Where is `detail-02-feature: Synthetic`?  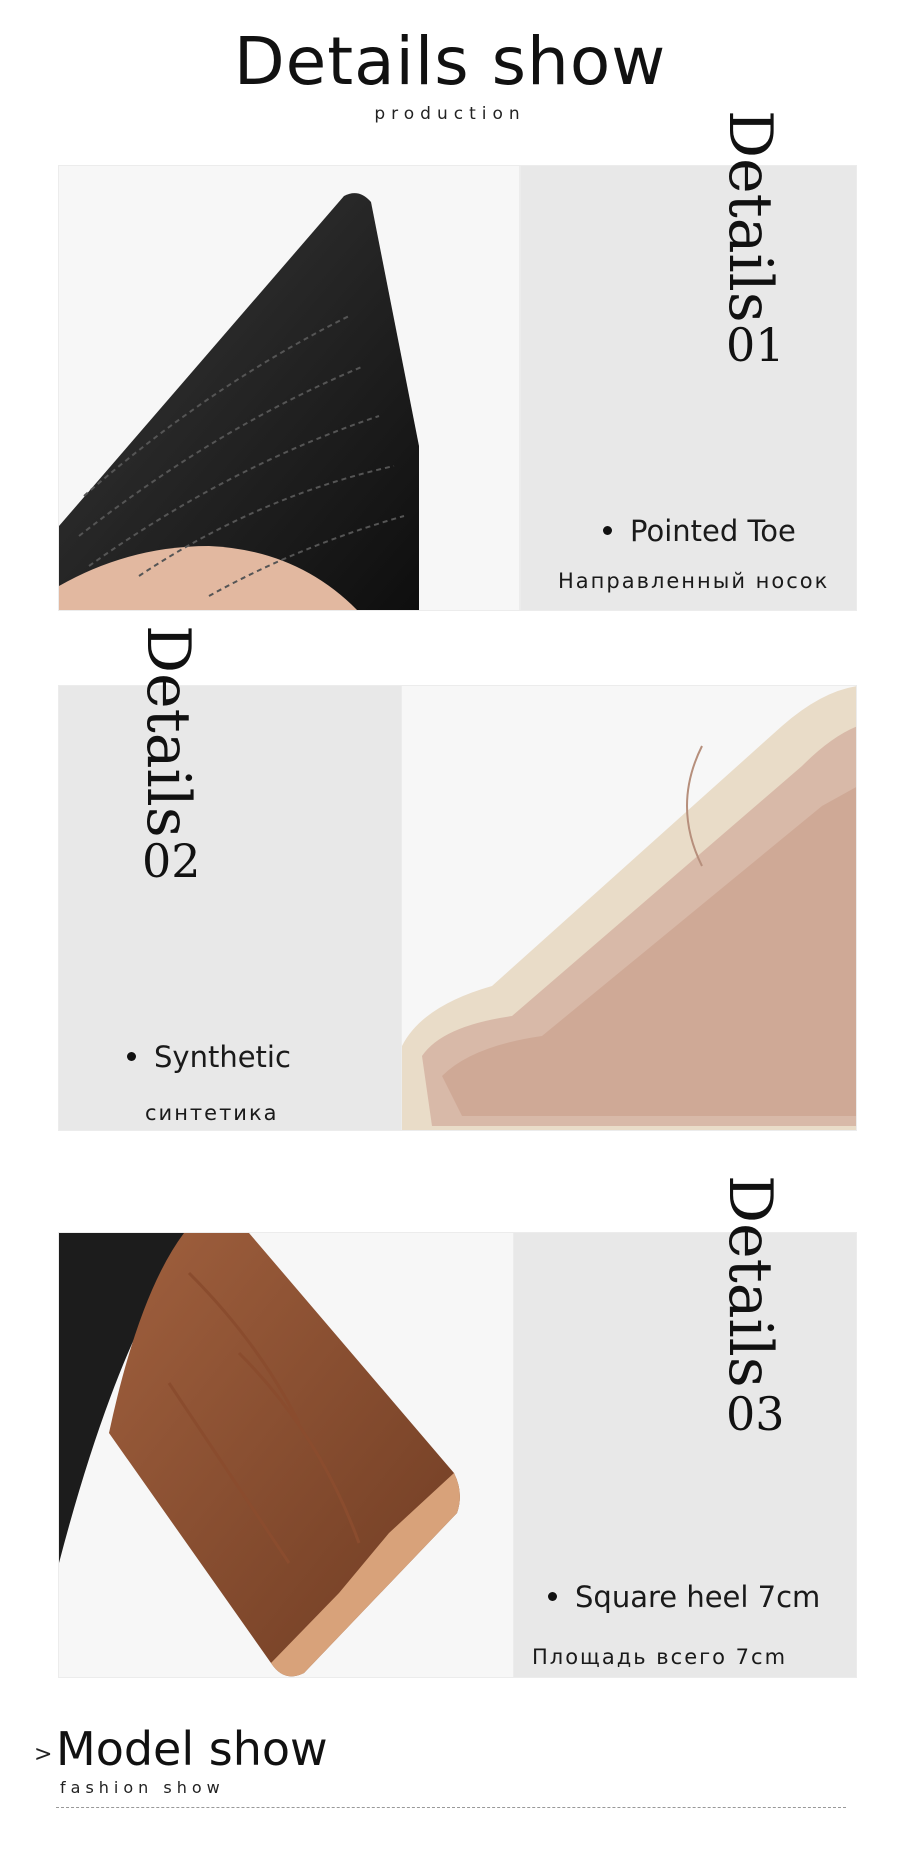 detail-02-feature: Synthetic is located at coordinates (209, 1057).